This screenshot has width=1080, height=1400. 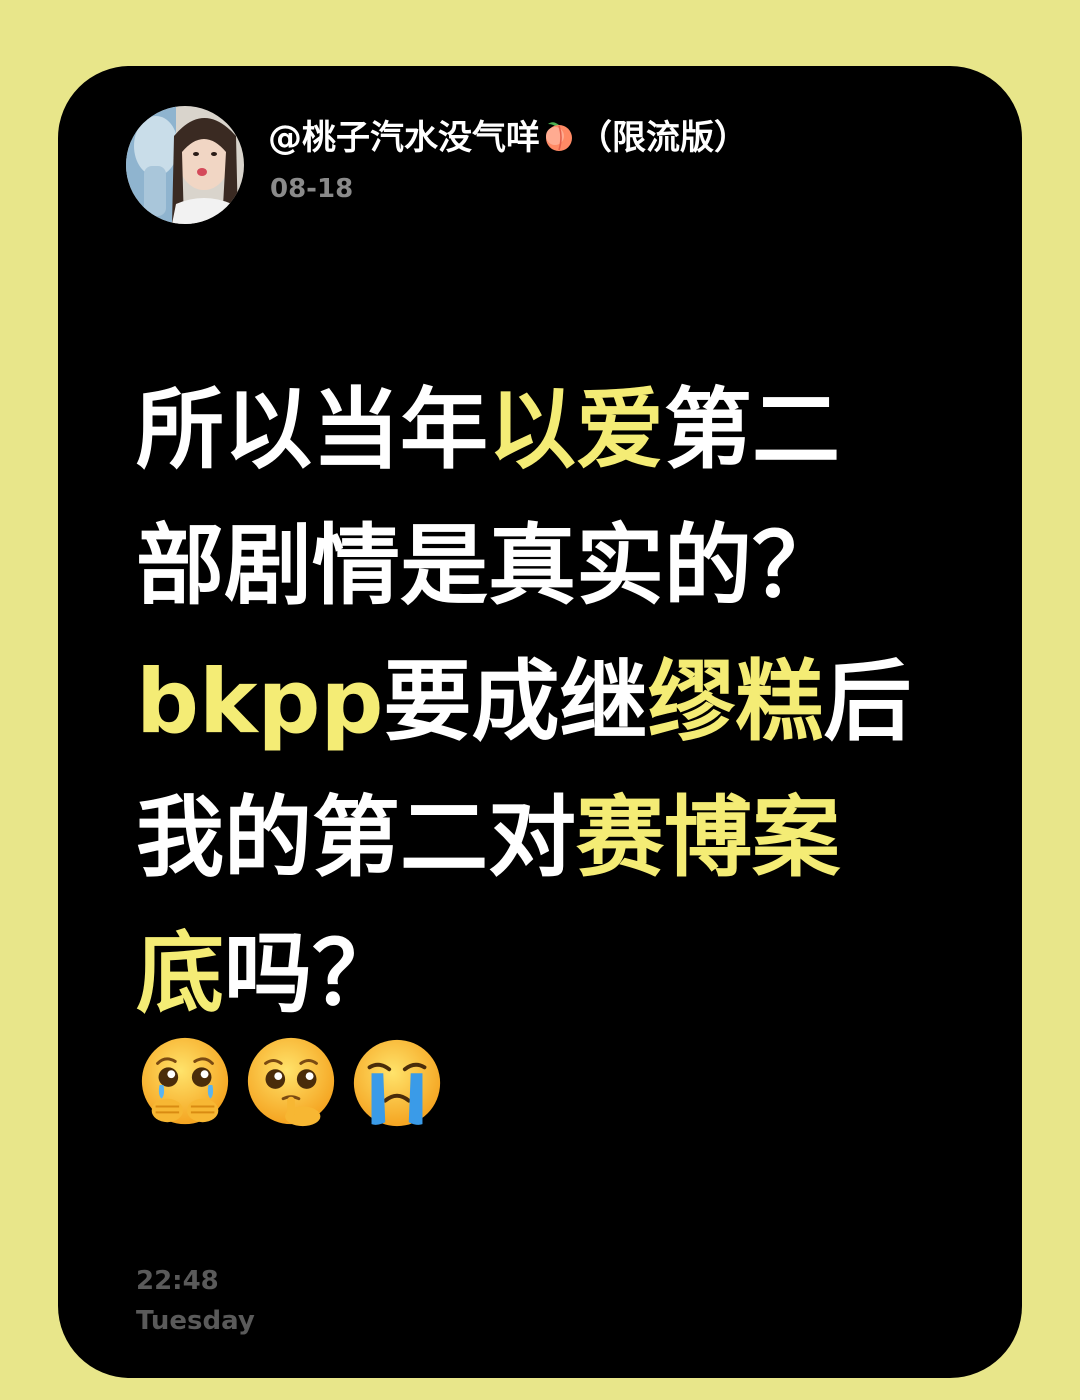 What do you see at coordinates (195, 1321) in the screenshot?
I see `footer-day: Tuesday` at bounding box center [195, 1321].